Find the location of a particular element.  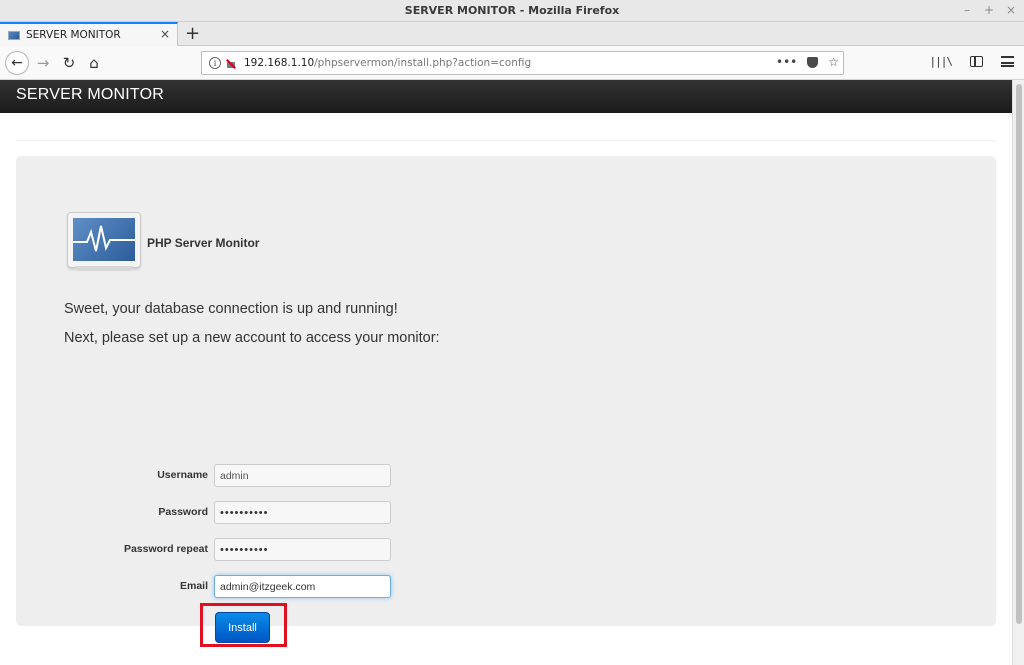

email-row: Email is located at coordinates (216, 586).